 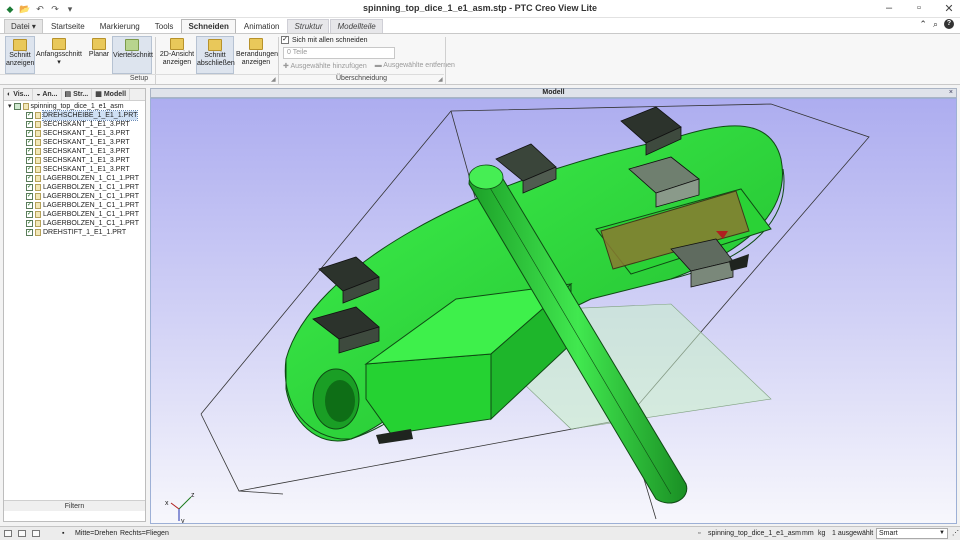 I want to click on maximize-icon: ▫, so click(x=919, y=8).